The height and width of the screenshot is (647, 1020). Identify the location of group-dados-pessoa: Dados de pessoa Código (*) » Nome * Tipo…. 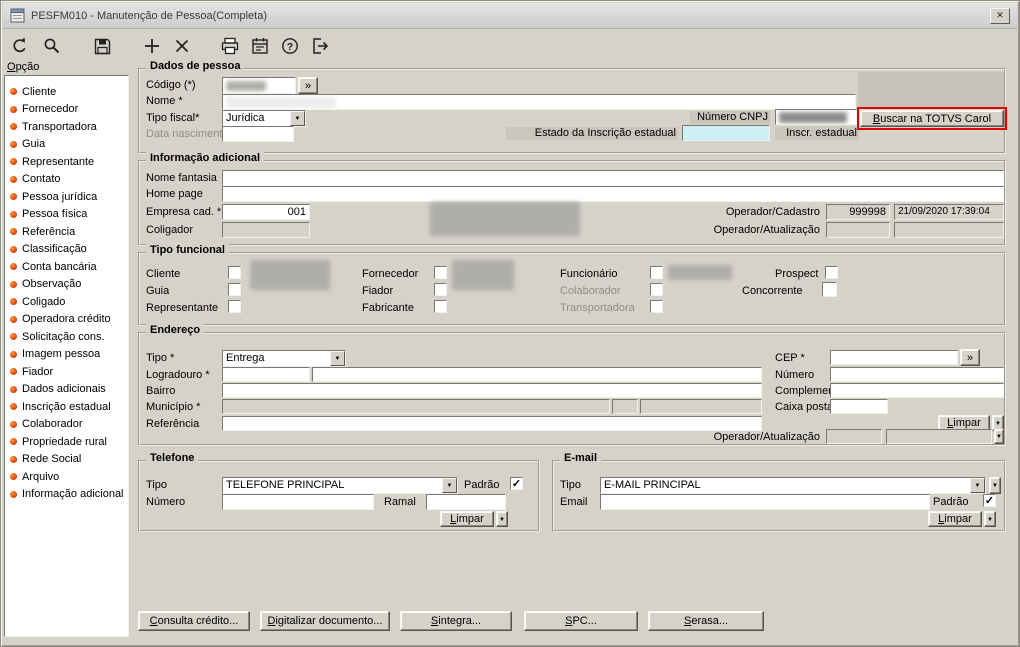
(572, 107).